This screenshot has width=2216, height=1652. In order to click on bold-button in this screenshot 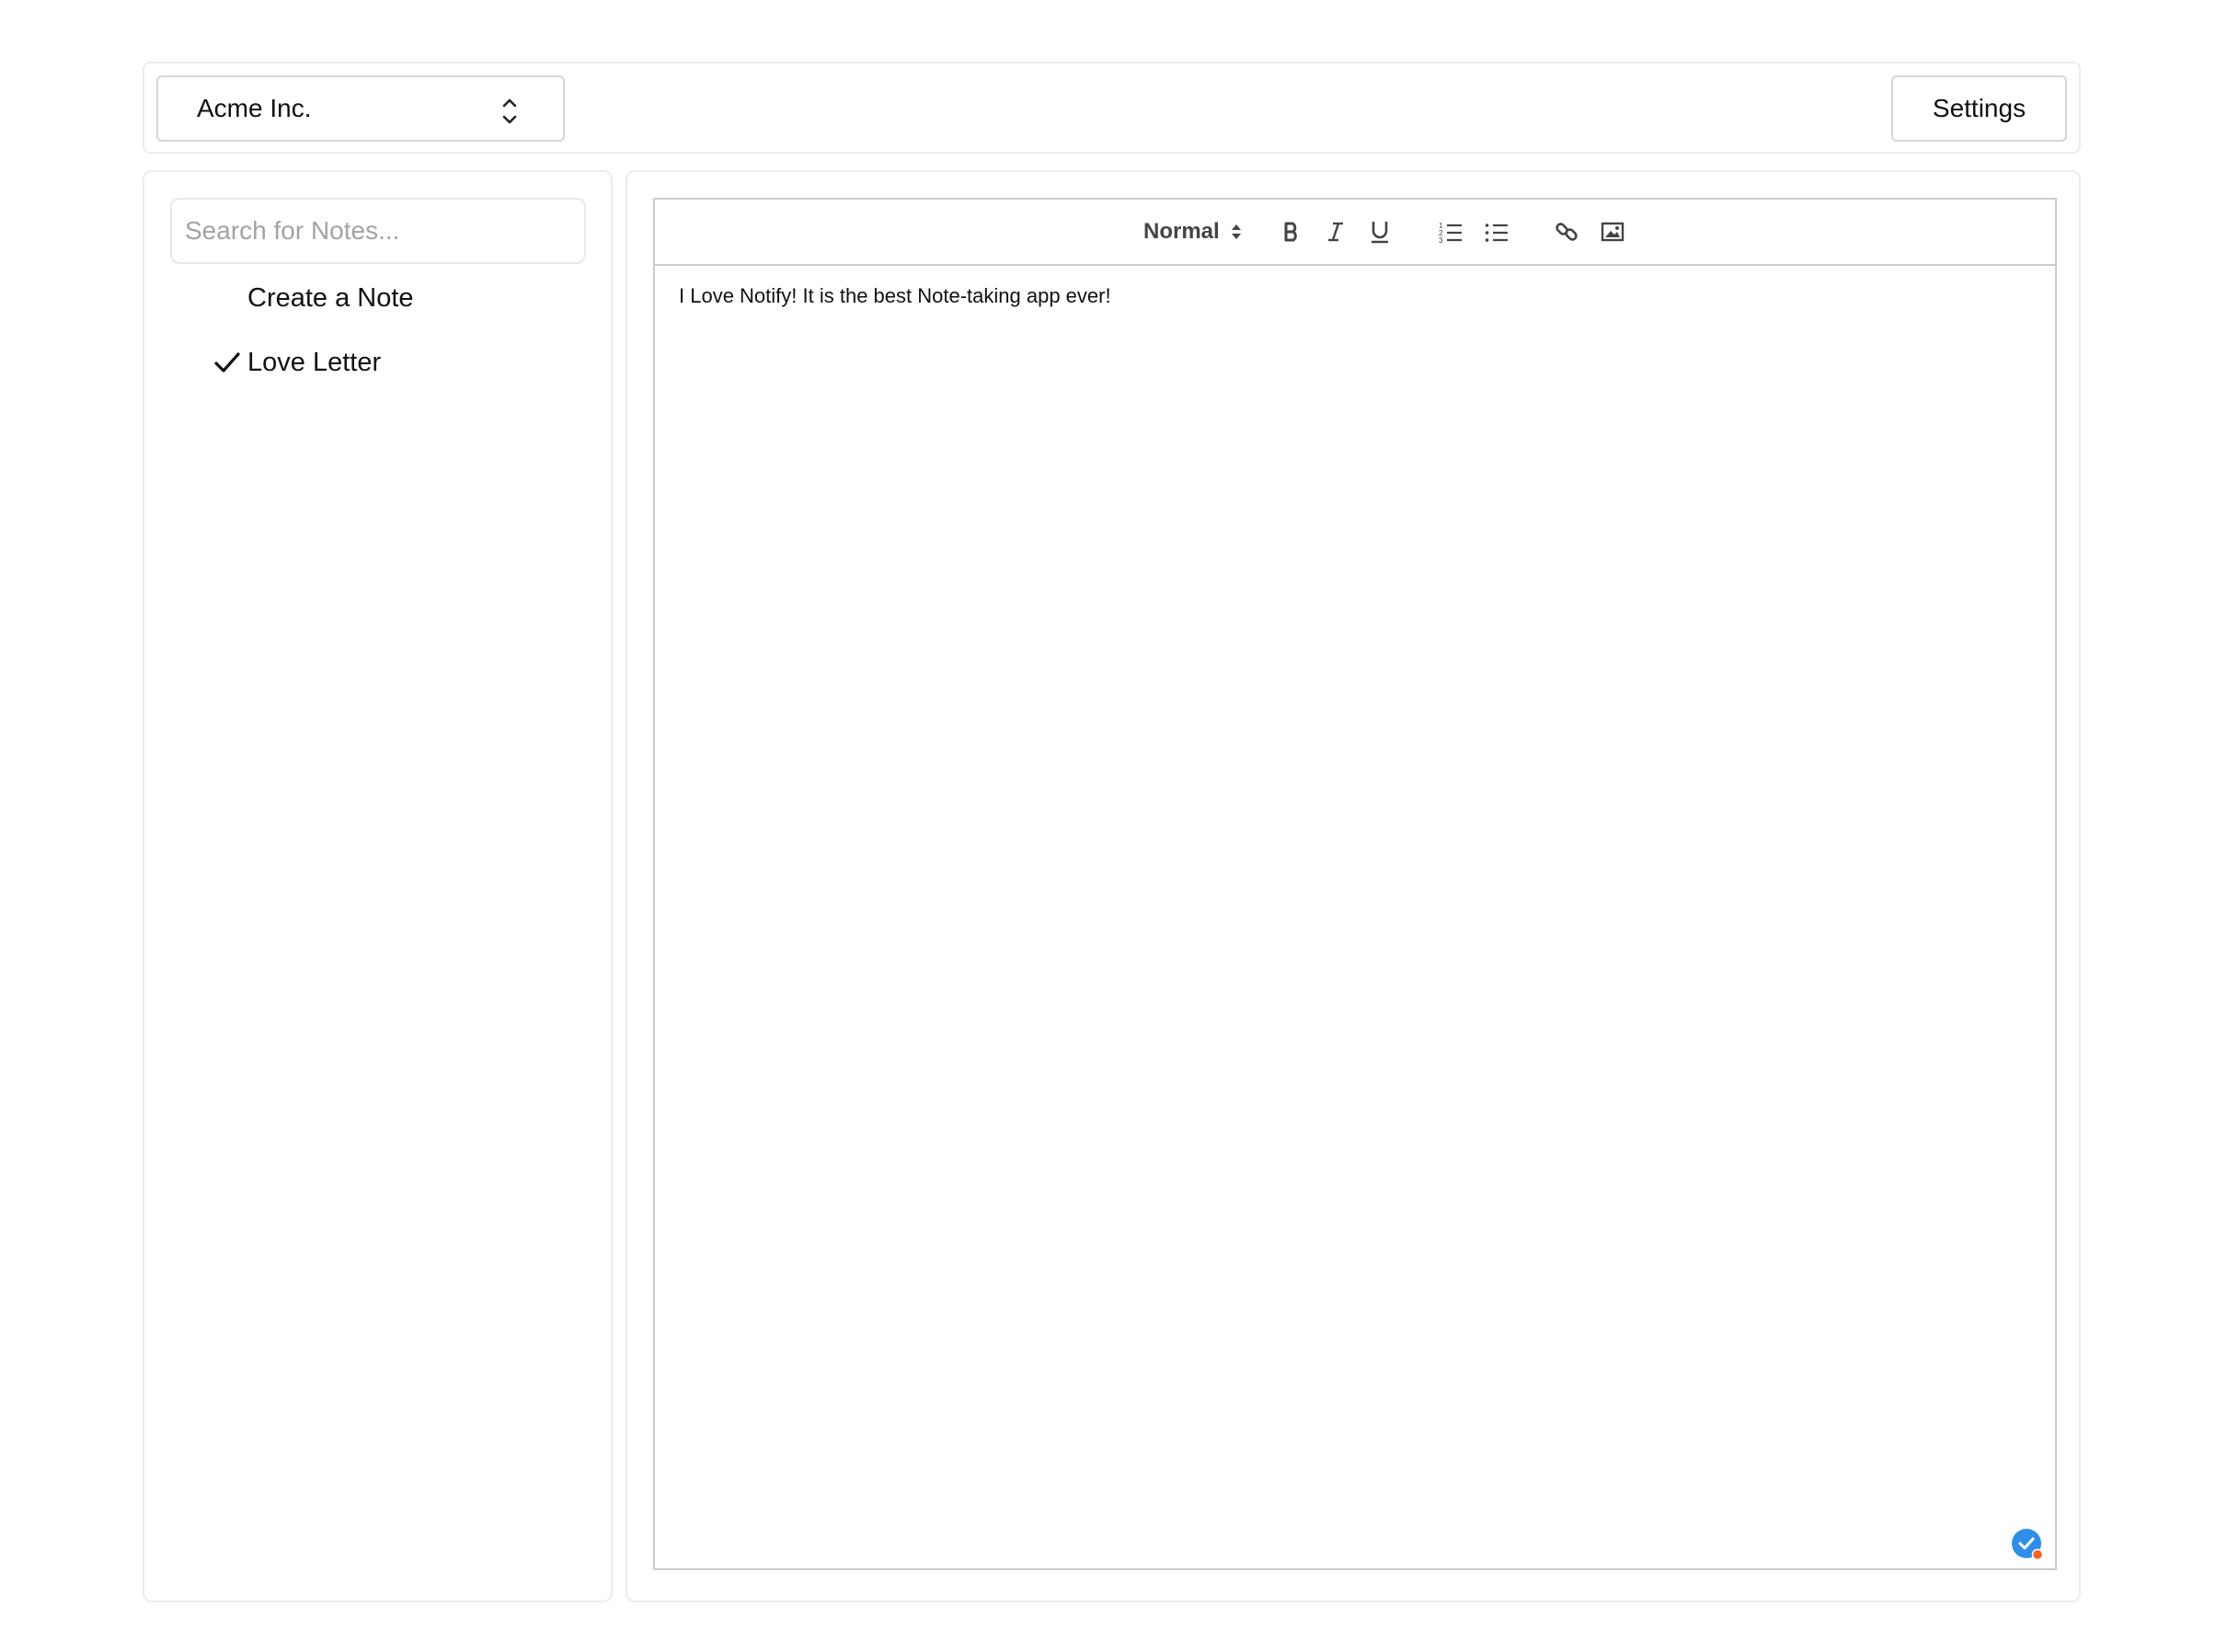, I will do `click(1291, 232)`.